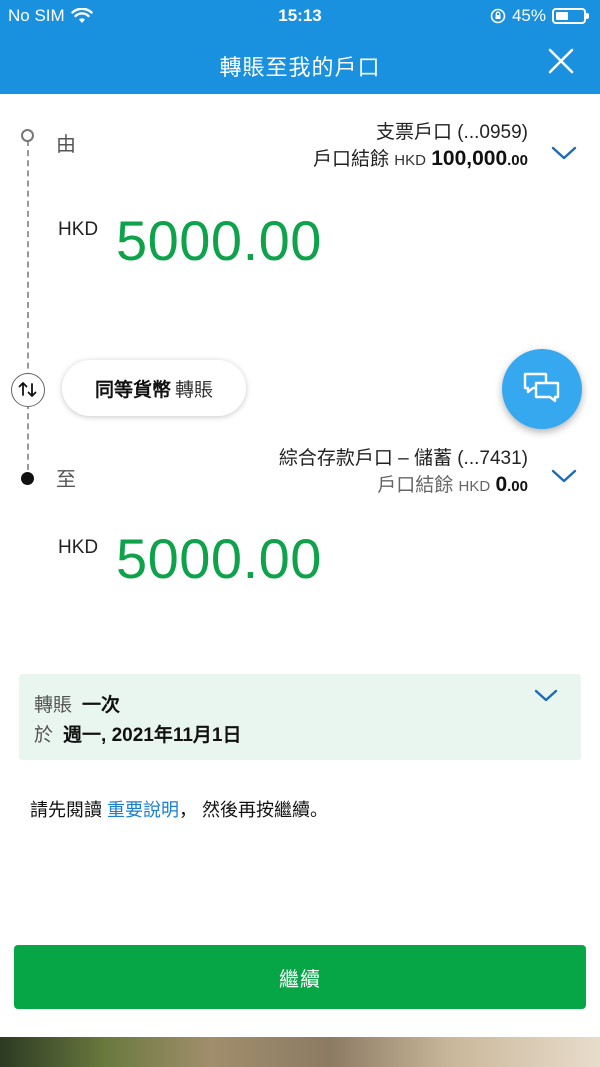 The width and height of the screenshot is (600, 1067). I want to click on to-balance: 戶口結餘 HKD 0.00, so click(403, 486).